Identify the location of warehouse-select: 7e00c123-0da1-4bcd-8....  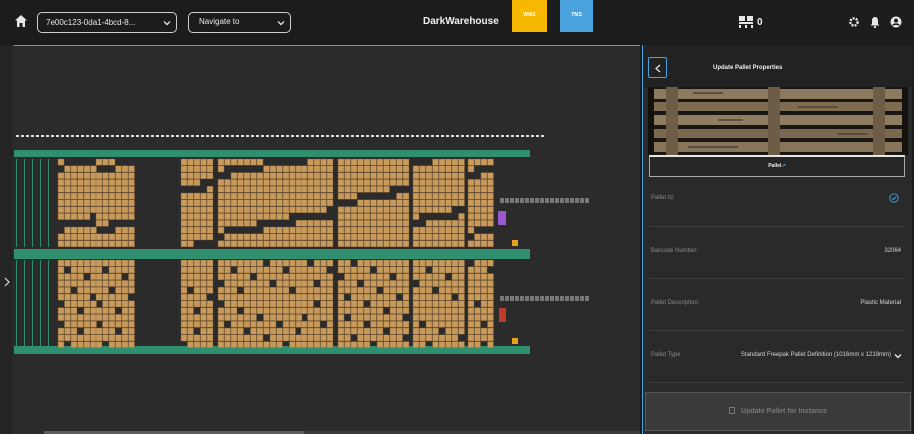
(107, 22).